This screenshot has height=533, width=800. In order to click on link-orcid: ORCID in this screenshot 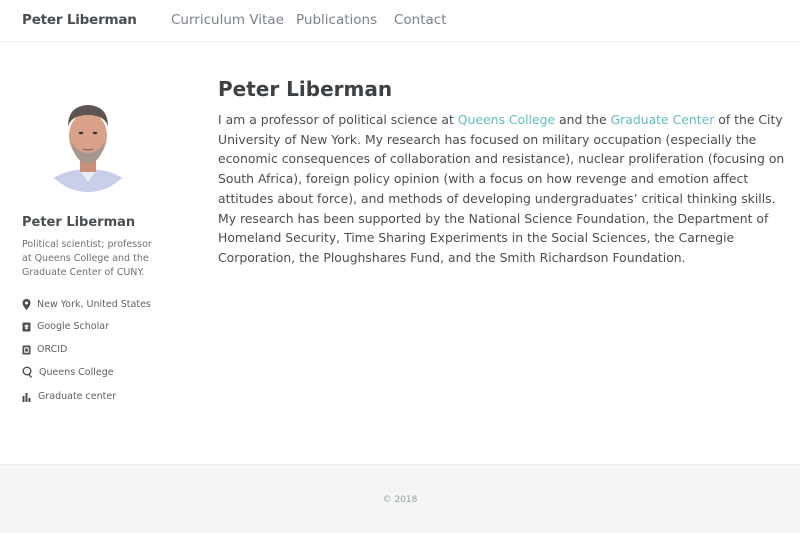, I will do `click(44, 349)`.